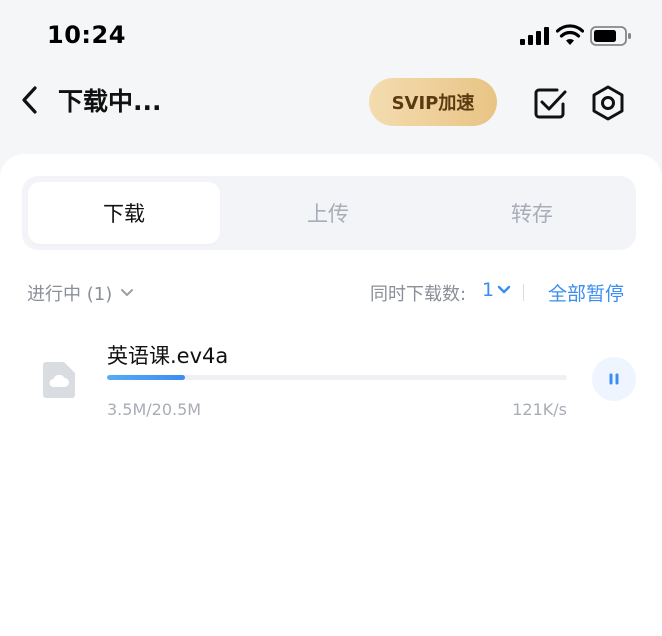 The width and height of the screenshot is (662, 636). I want to click on settings-icon, so click(608, 103).